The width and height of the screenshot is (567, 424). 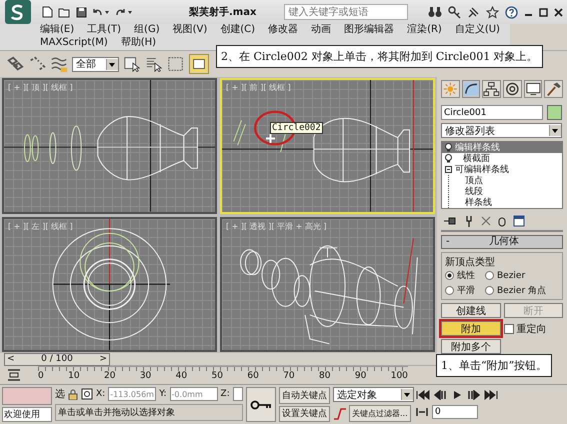 What do you see at coordinates (554, 89) in the screenshot?
I see `hammer-icon` at bounding box center [554, 89].